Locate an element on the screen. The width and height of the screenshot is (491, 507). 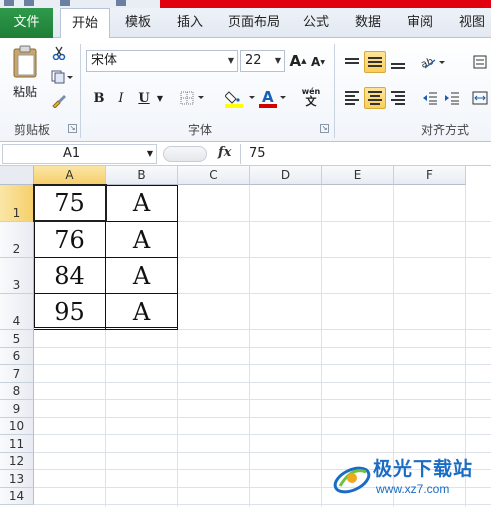
cell-b3: A is located at coordinates (142, 276).